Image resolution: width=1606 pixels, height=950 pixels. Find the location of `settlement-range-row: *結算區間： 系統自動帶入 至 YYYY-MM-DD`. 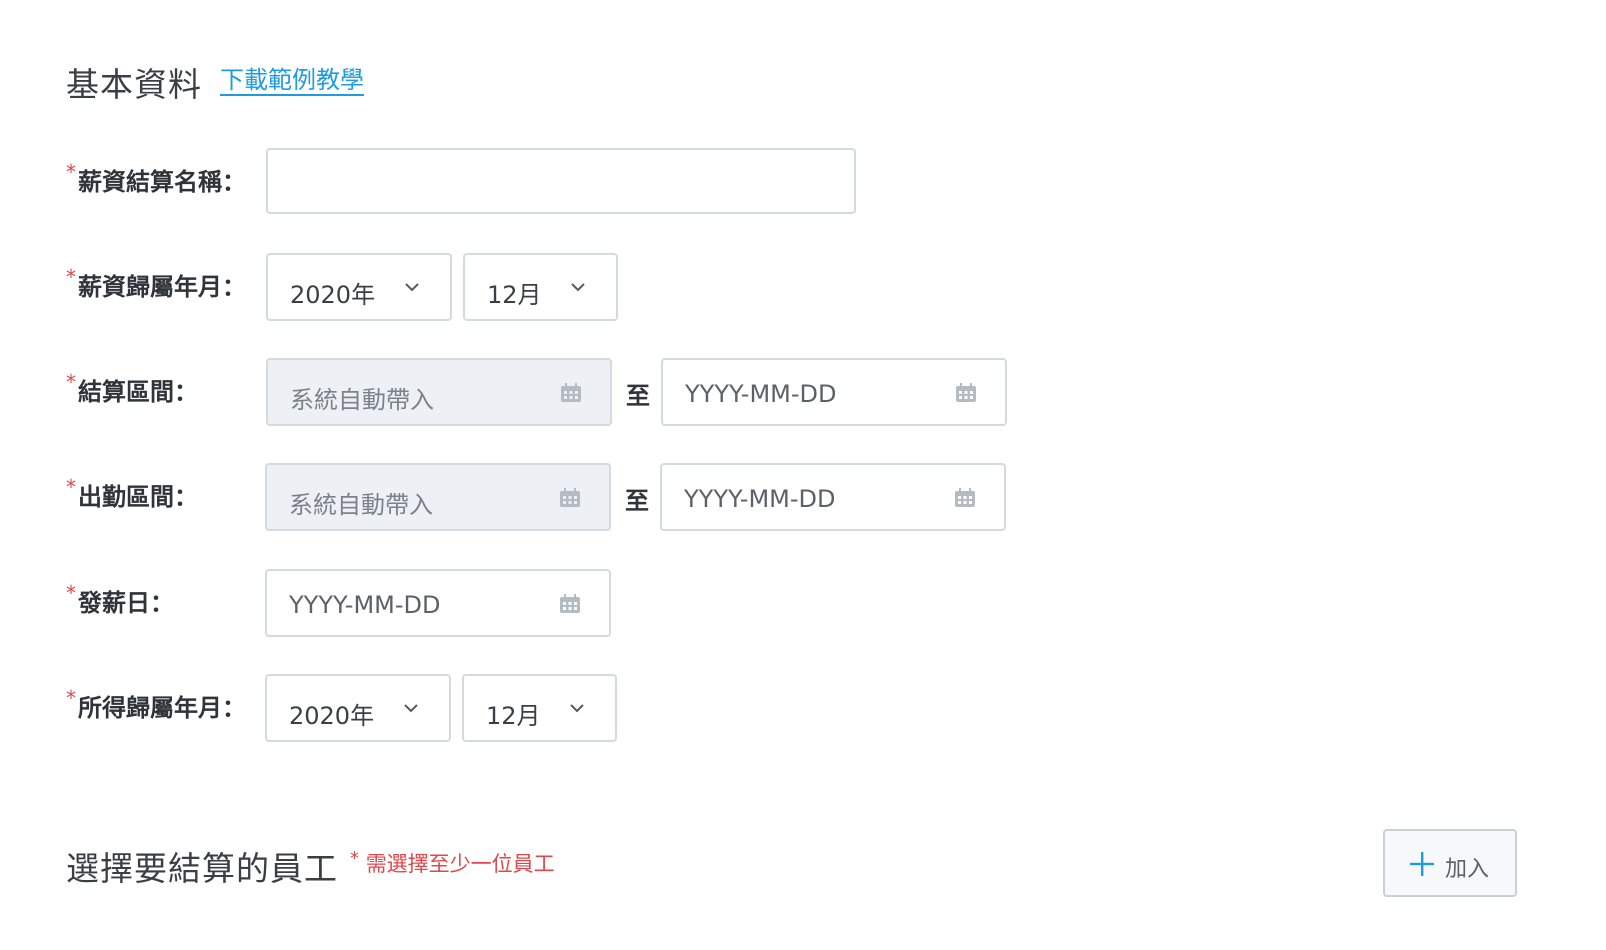

settlement-range-row: *結算區間： 系統自動帶入 至 YYYY-MM-DD is located at coordinates (803, 392).